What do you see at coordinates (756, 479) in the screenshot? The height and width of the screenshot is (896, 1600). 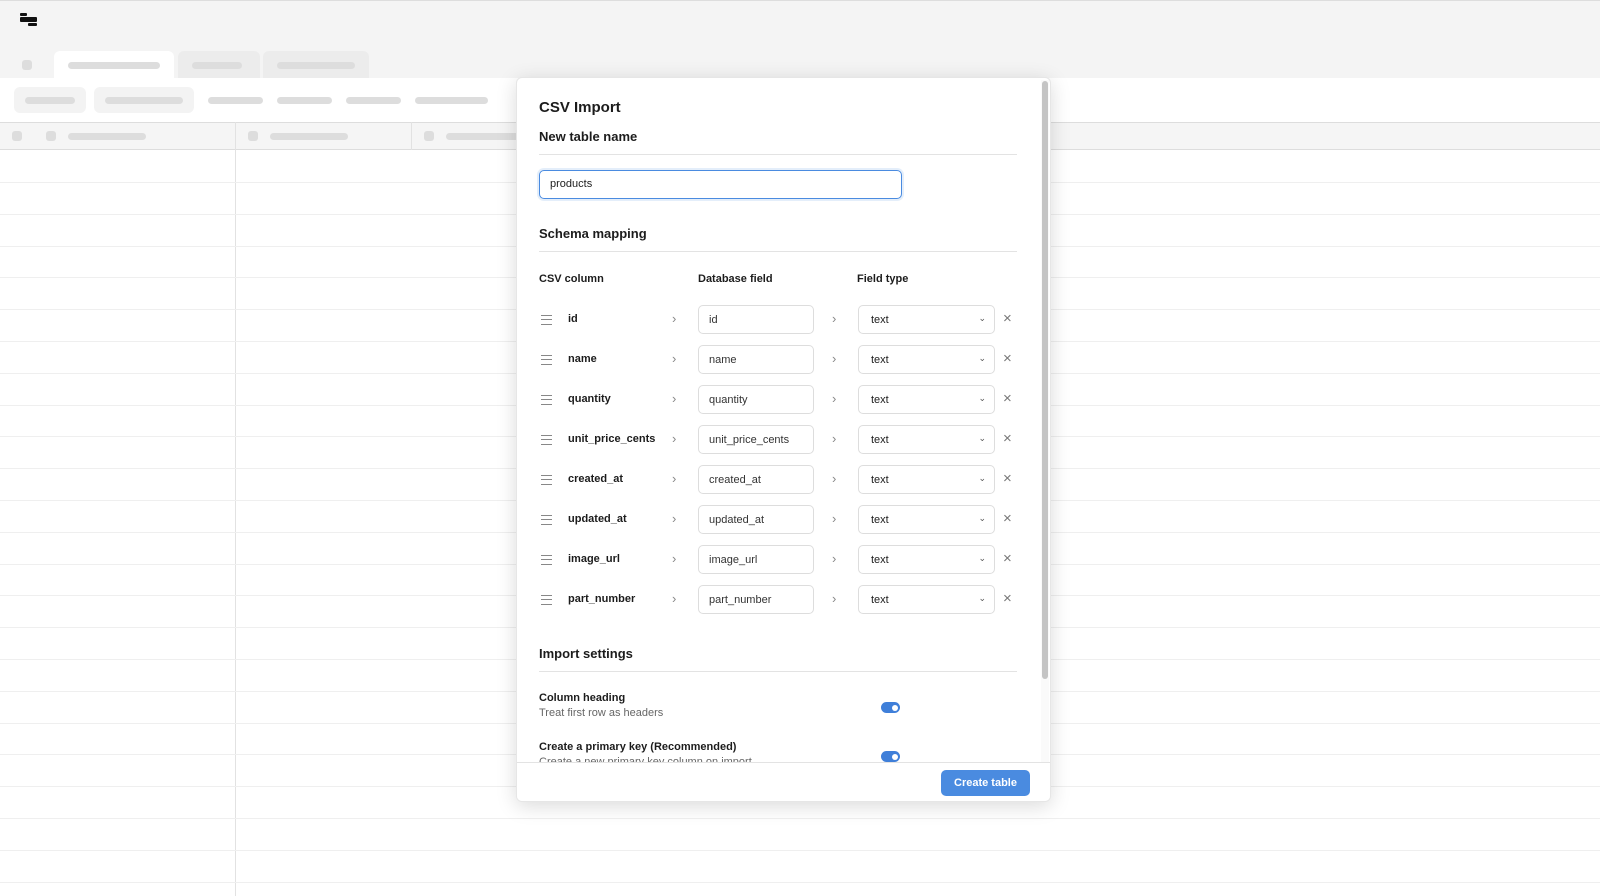 I see `database-field-input: created_at` at bounding box center [756, 479].